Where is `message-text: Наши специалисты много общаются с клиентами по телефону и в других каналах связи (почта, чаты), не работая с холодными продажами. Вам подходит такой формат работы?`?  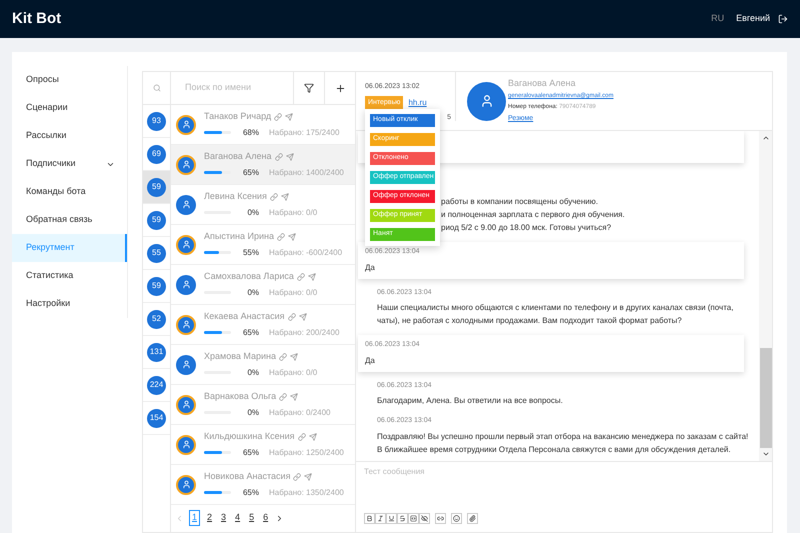 message-text: Наши специалисты много общаются с клиентами по телефону и в других каналах связи (почта, чаты), не работая с холодными продажами. Вам подходит такой формат работы? is located at coordinates (555, 314).